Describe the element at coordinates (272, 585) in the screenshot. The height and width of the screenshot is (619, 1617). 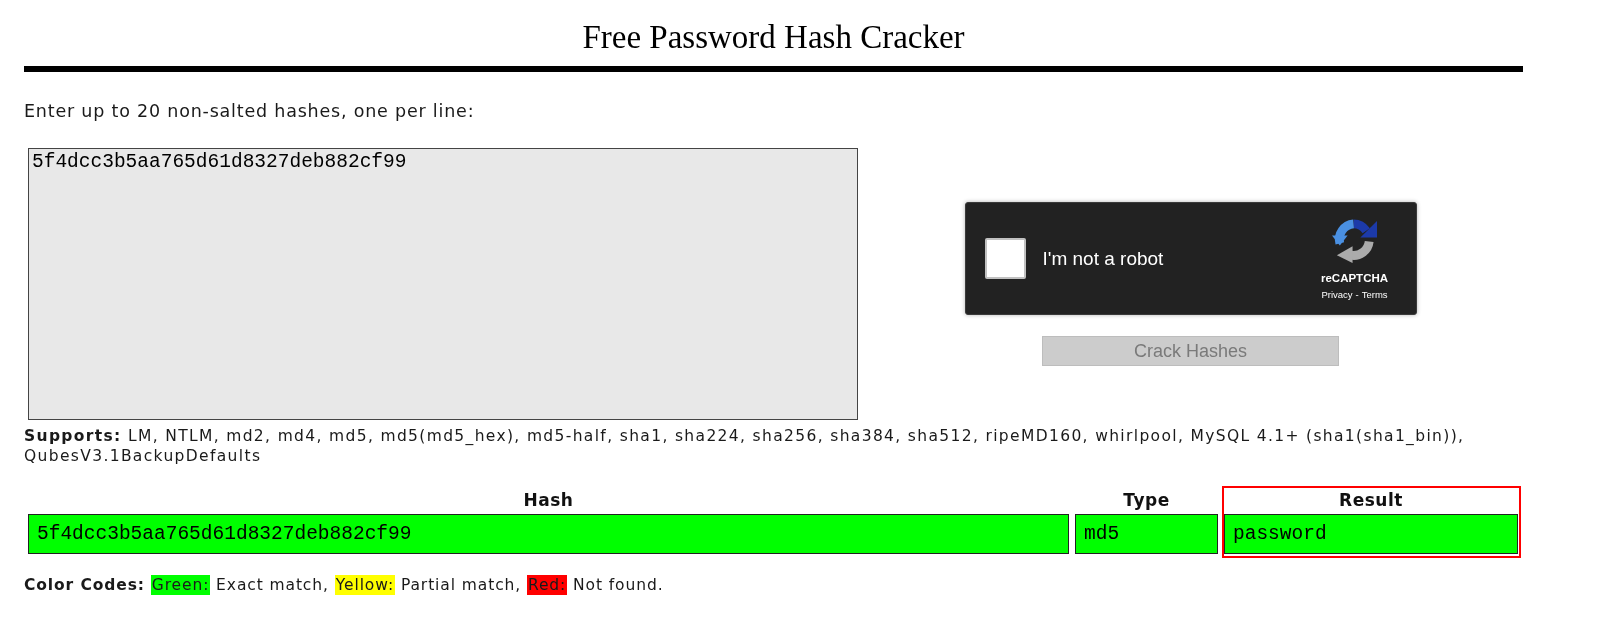
I see `legend-text: Exact match,` at that location.